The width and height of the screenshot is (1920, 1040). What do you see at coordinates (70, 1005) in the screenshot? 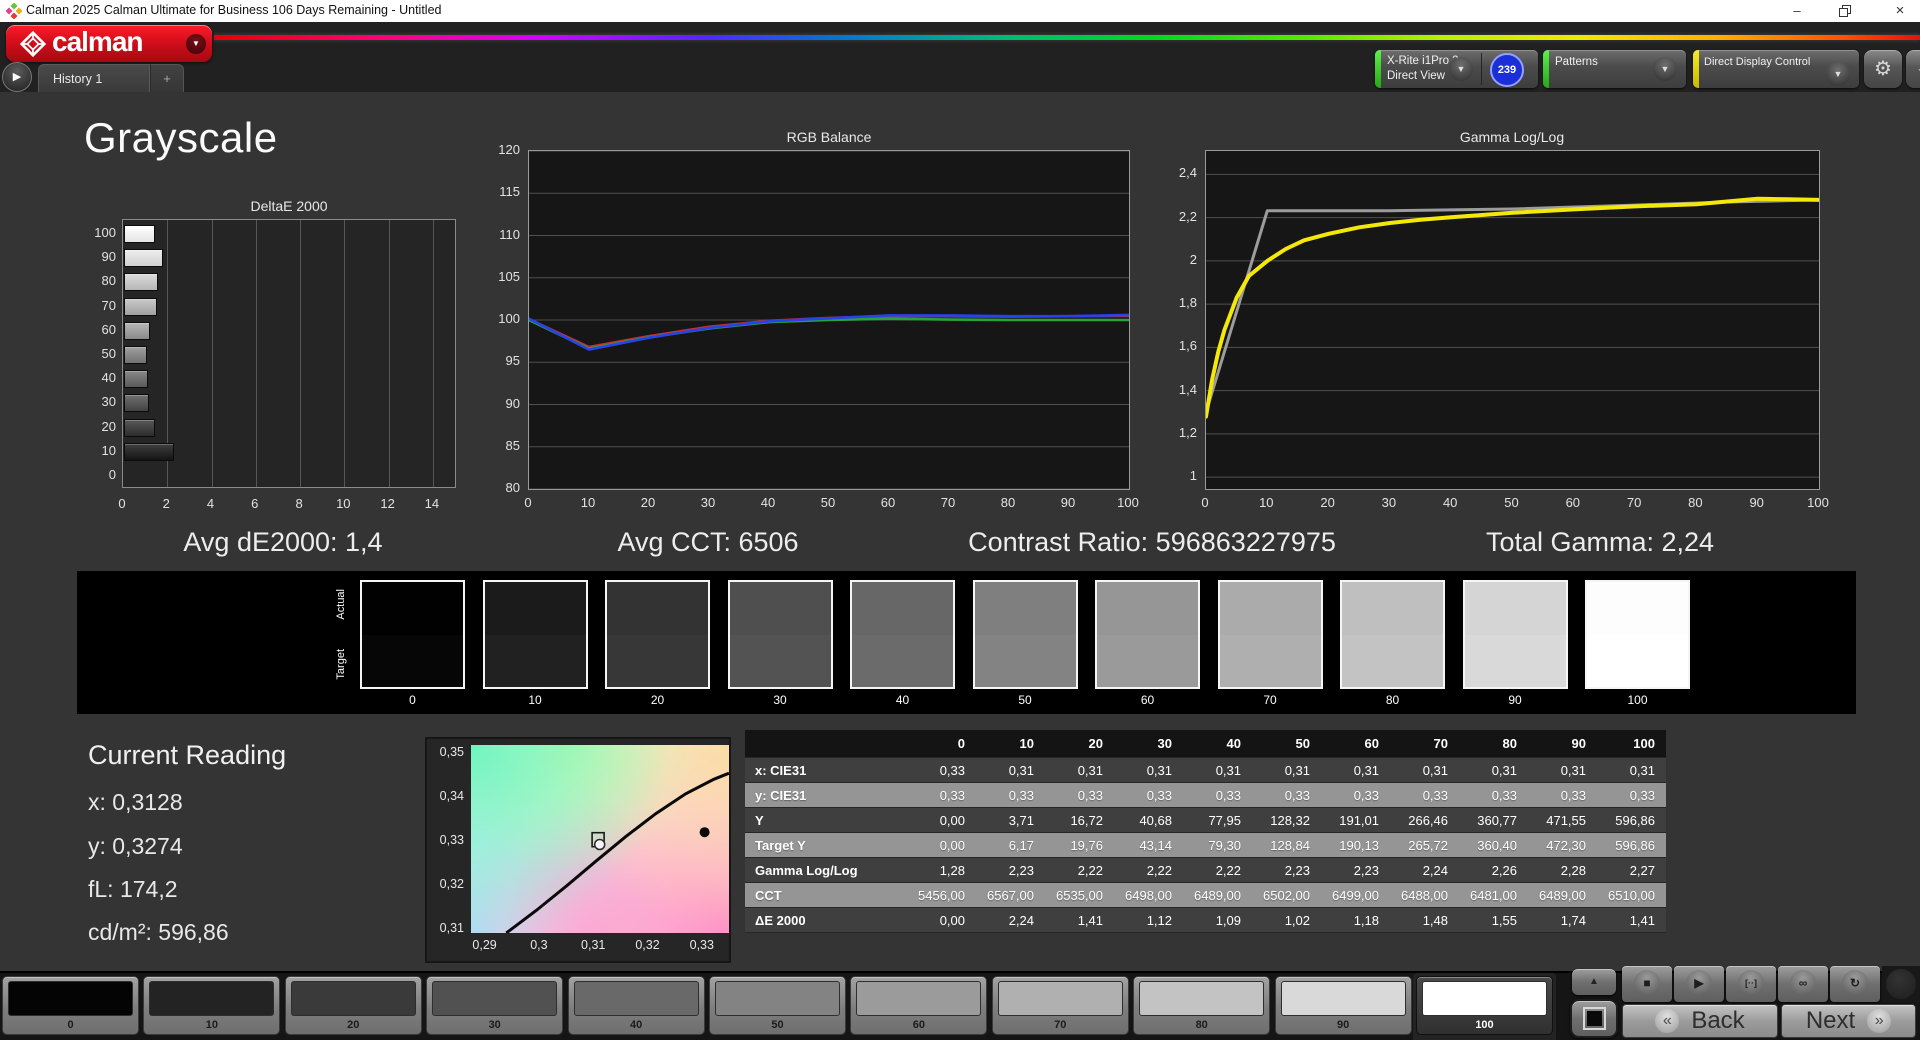
I see `pattern-button-0: 0` at bounding box center [70, 1005].